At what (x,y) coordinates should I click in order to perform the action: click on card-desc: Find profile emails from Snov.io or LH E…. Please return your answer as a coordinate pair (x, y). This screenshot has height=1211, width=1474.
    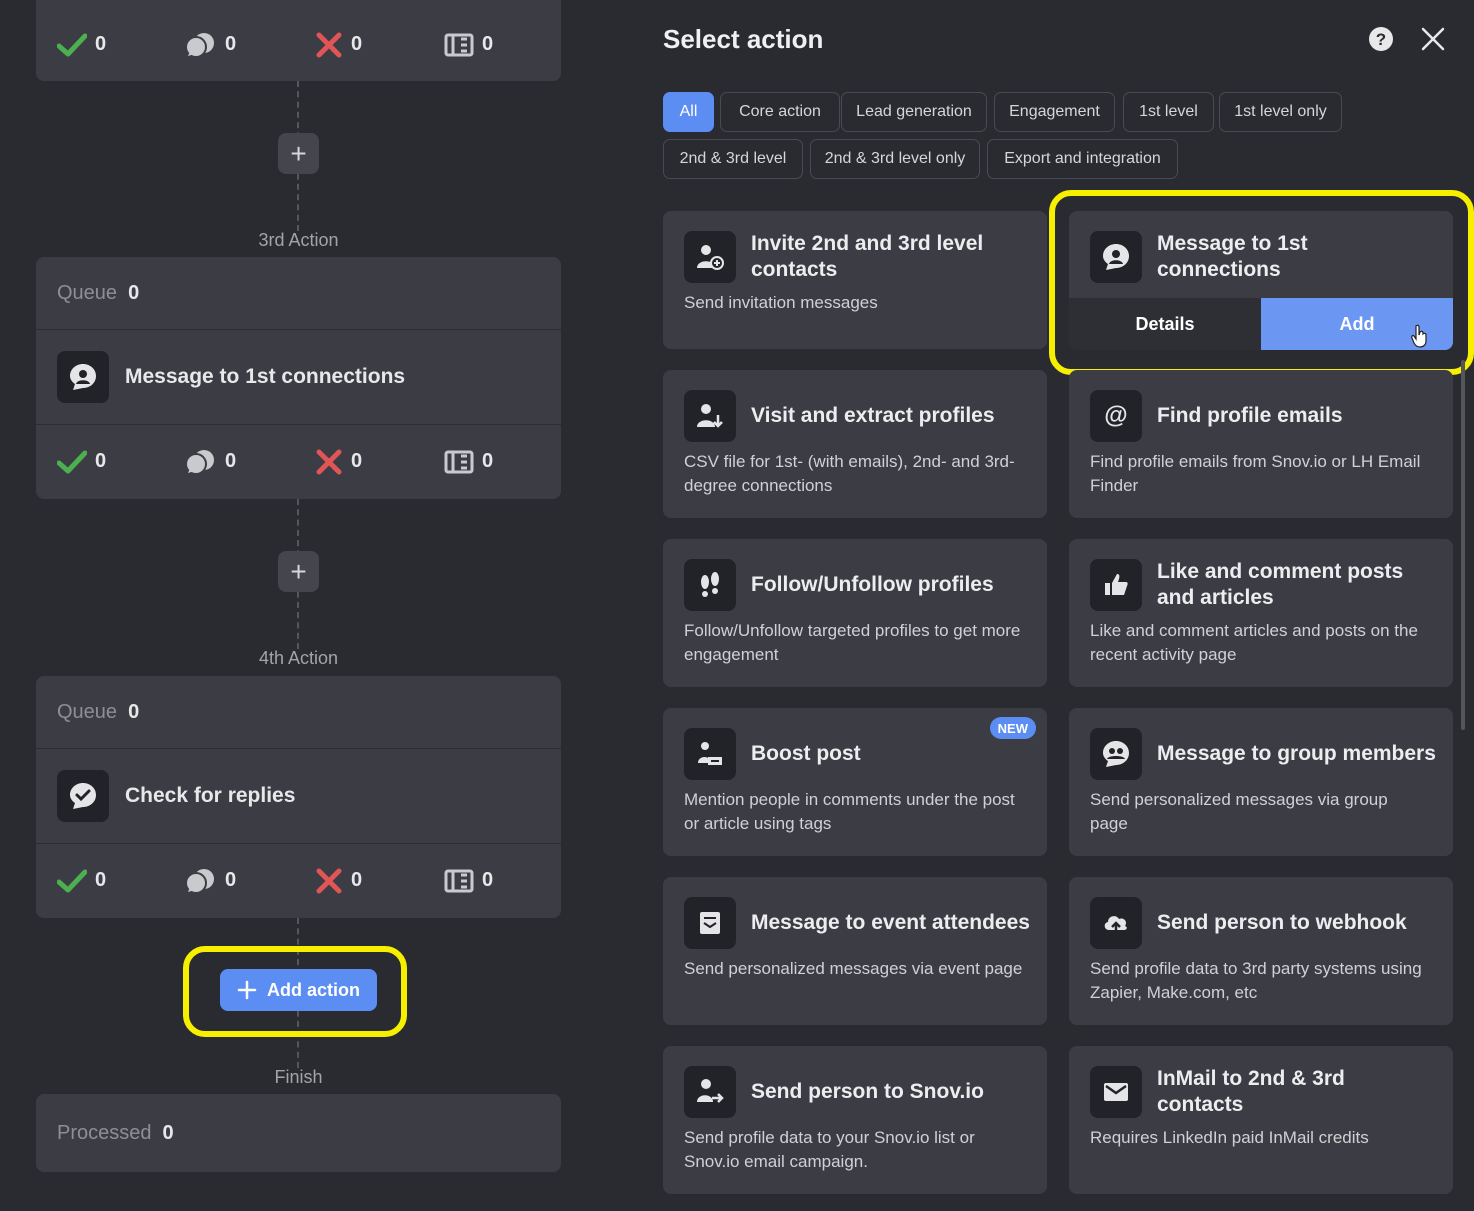
    Looking at the image, I should click on (1255, 473).